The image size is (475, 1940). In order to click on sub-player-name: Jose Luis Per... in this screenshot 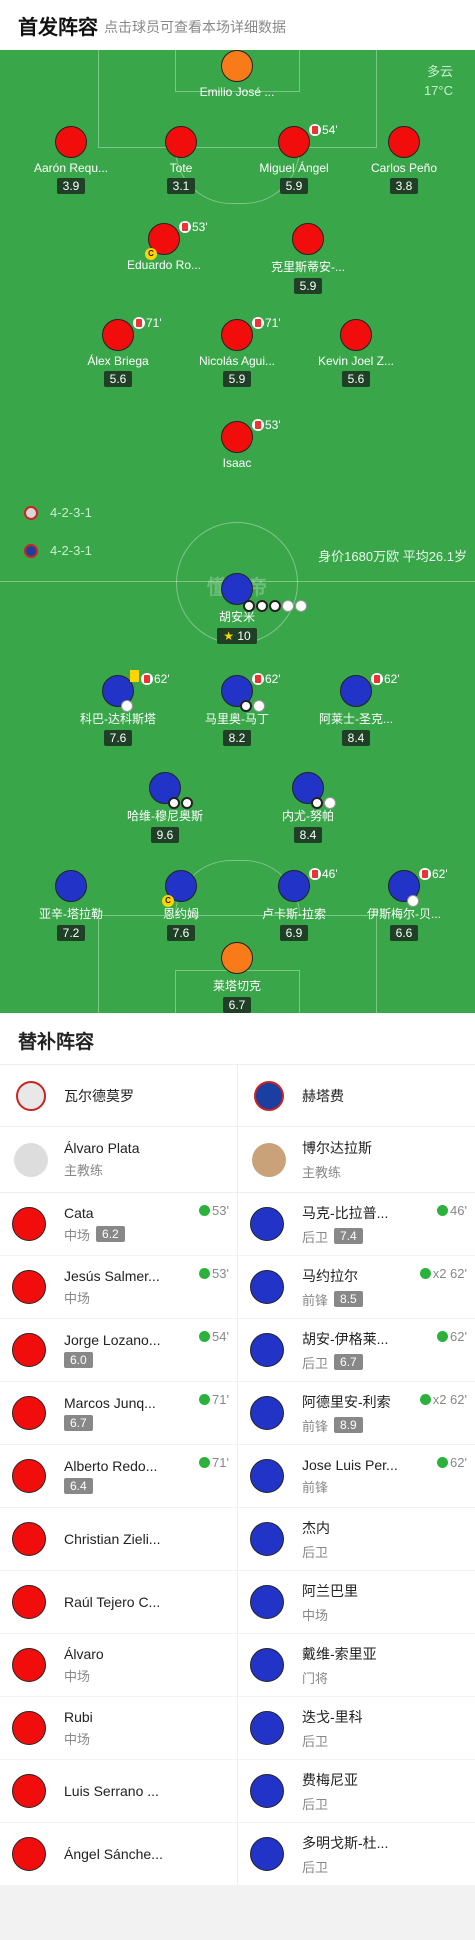, I will do `click(350, 1464)`.